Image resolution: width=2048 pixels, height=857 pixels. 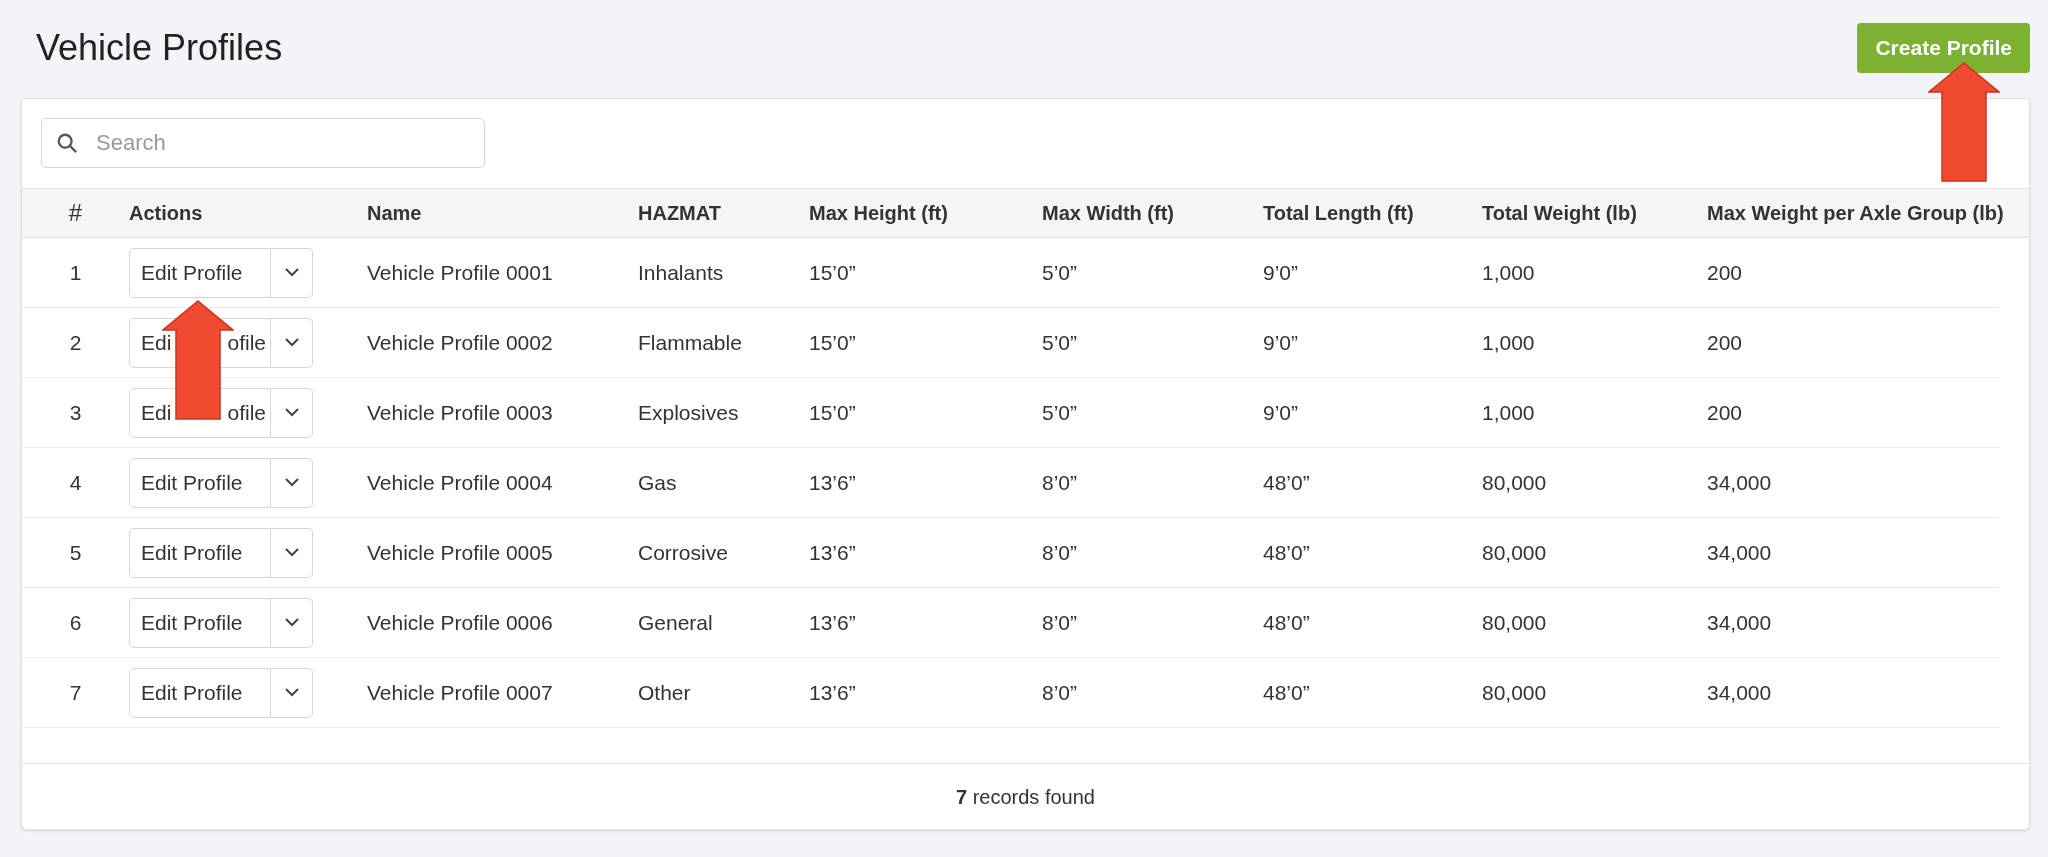 I want to click on column-header: Actions, so click(x=166, y=213).